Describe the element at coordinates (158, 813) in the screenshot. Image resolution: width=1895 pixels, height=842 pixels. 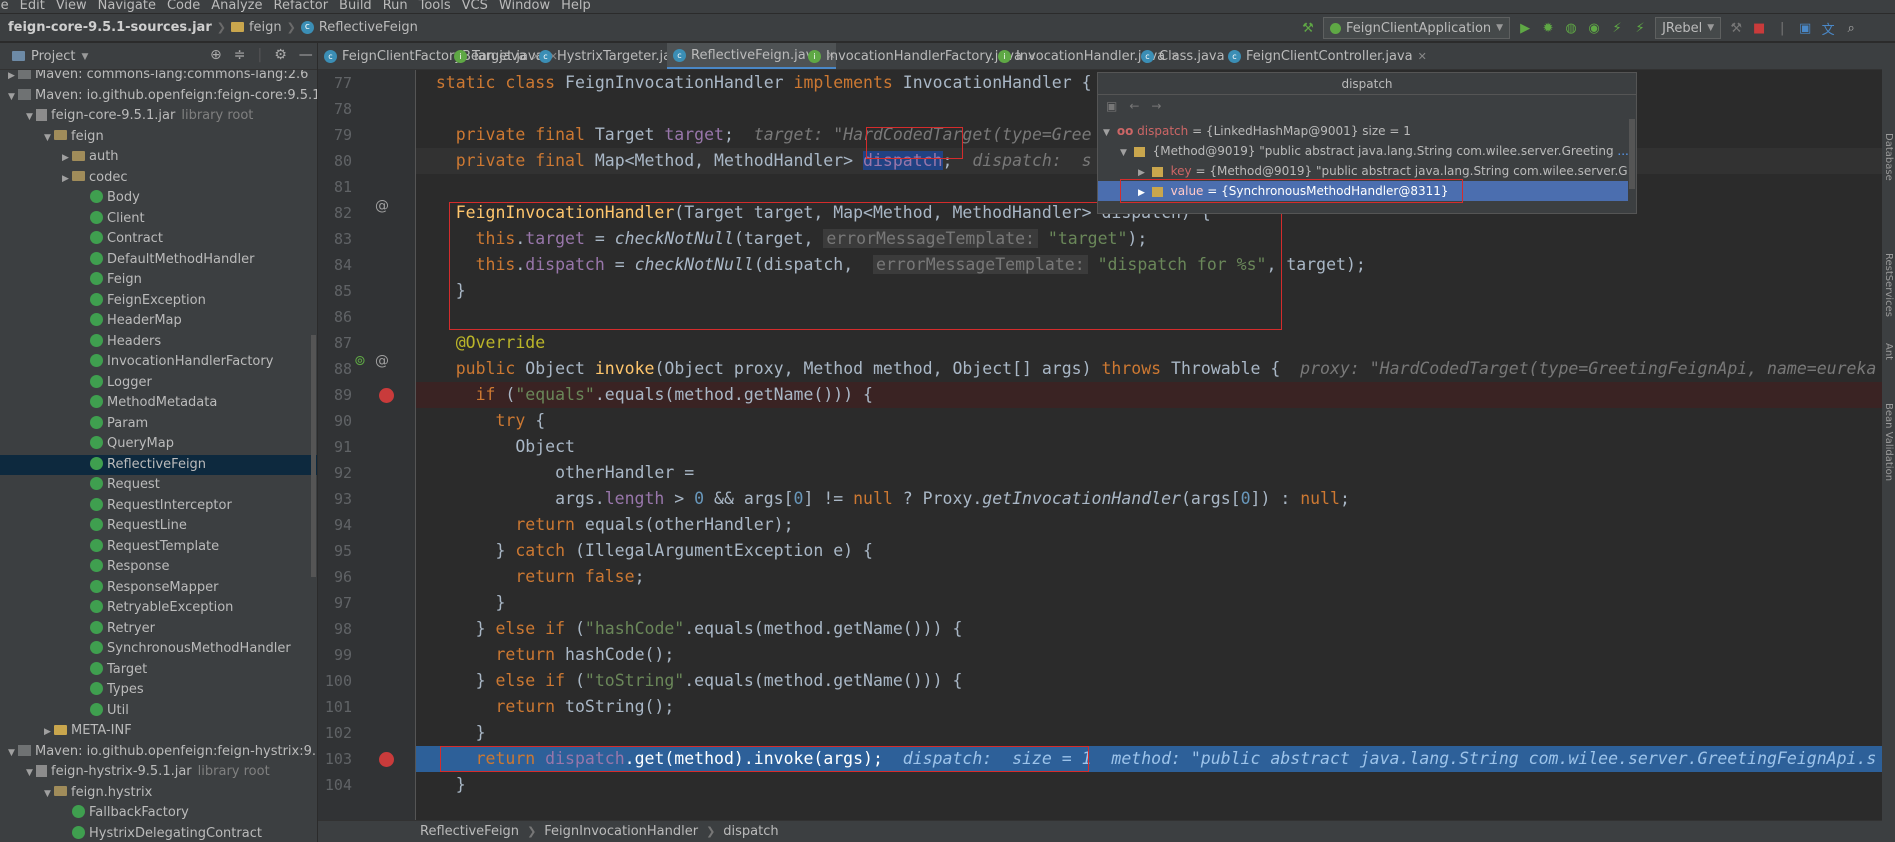
I see `tree-item: FallbackFactory` at that location.